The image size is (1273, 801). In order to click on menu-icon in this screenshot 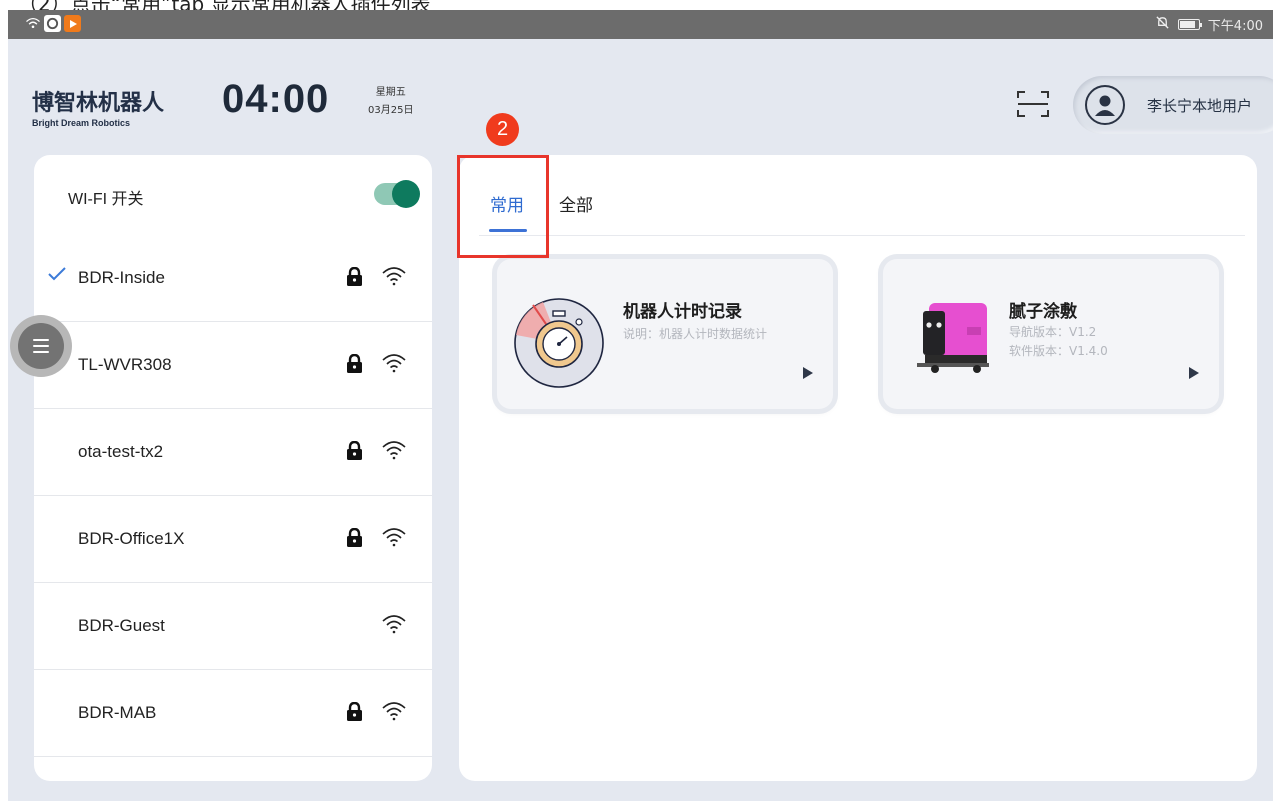, I will do `click(41, 346)`.